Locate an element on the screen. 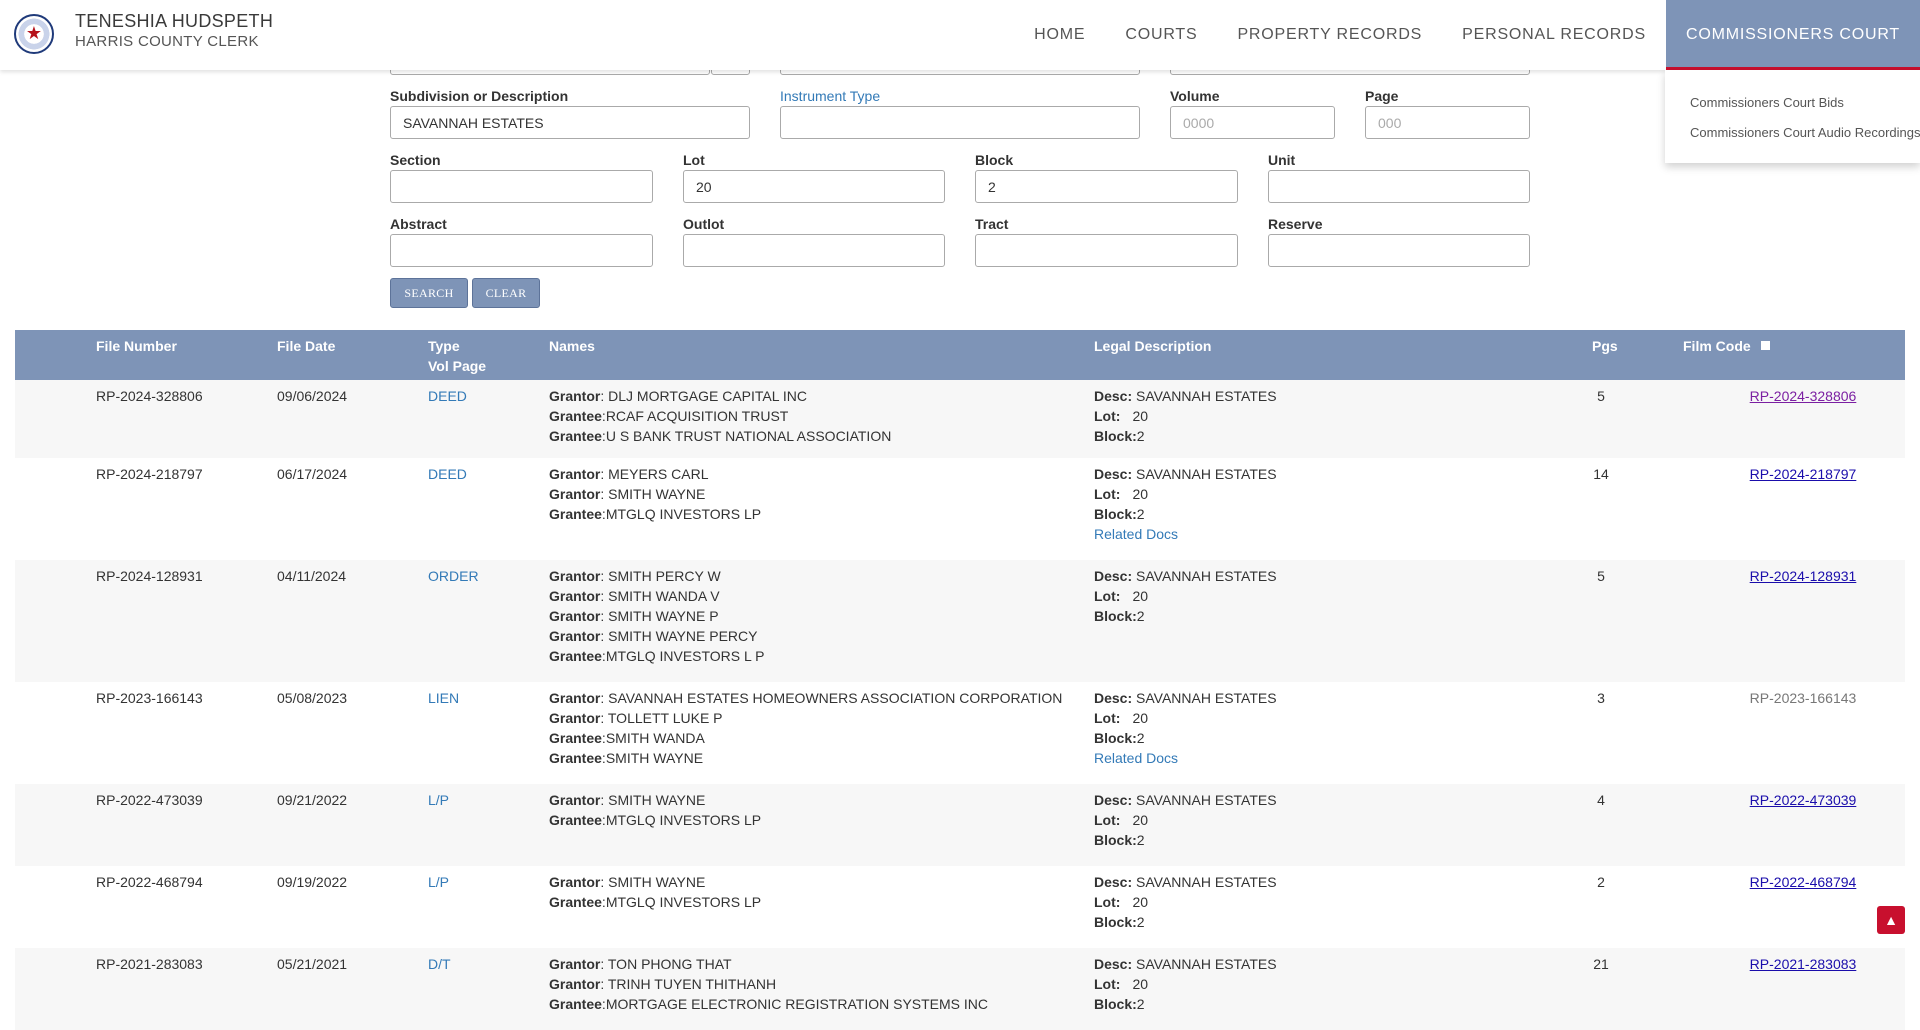 This screenshot has height=1030, width=1920. film-code-link: RP-2024-218797 is located at coordinates (1803, 474).